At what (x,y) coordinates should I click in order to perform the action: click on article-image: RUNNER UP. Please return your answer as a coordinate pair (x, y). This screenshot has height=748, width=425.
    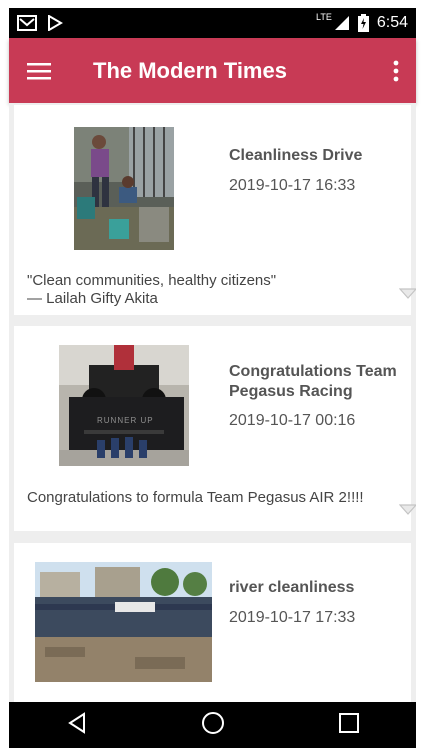
    Looking at the image, I should click on (124, 405).